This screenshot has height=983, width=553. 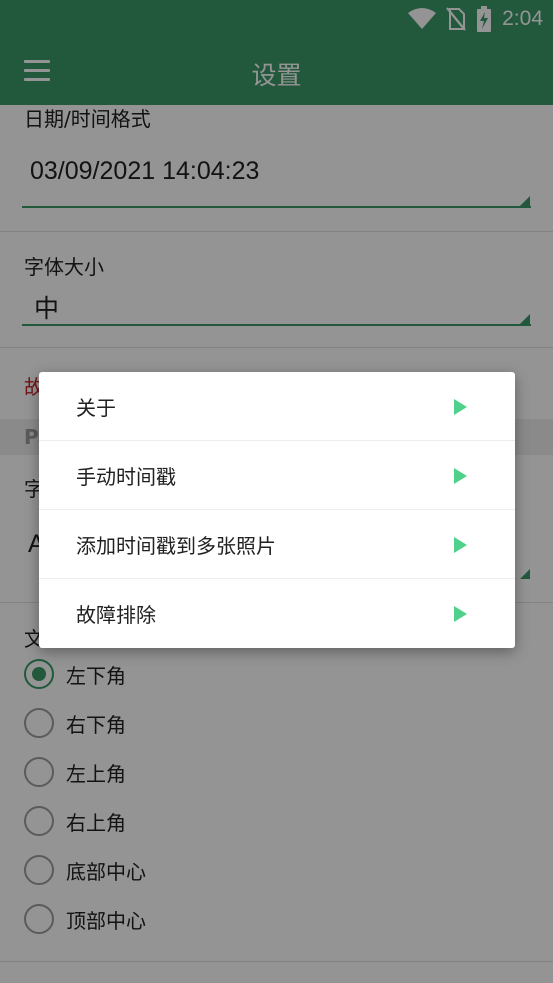 What do you see at coordinates (116, 615) in the screenshot?
I see `menu-item-label: 故障排除` at bounding box center [116, 615].